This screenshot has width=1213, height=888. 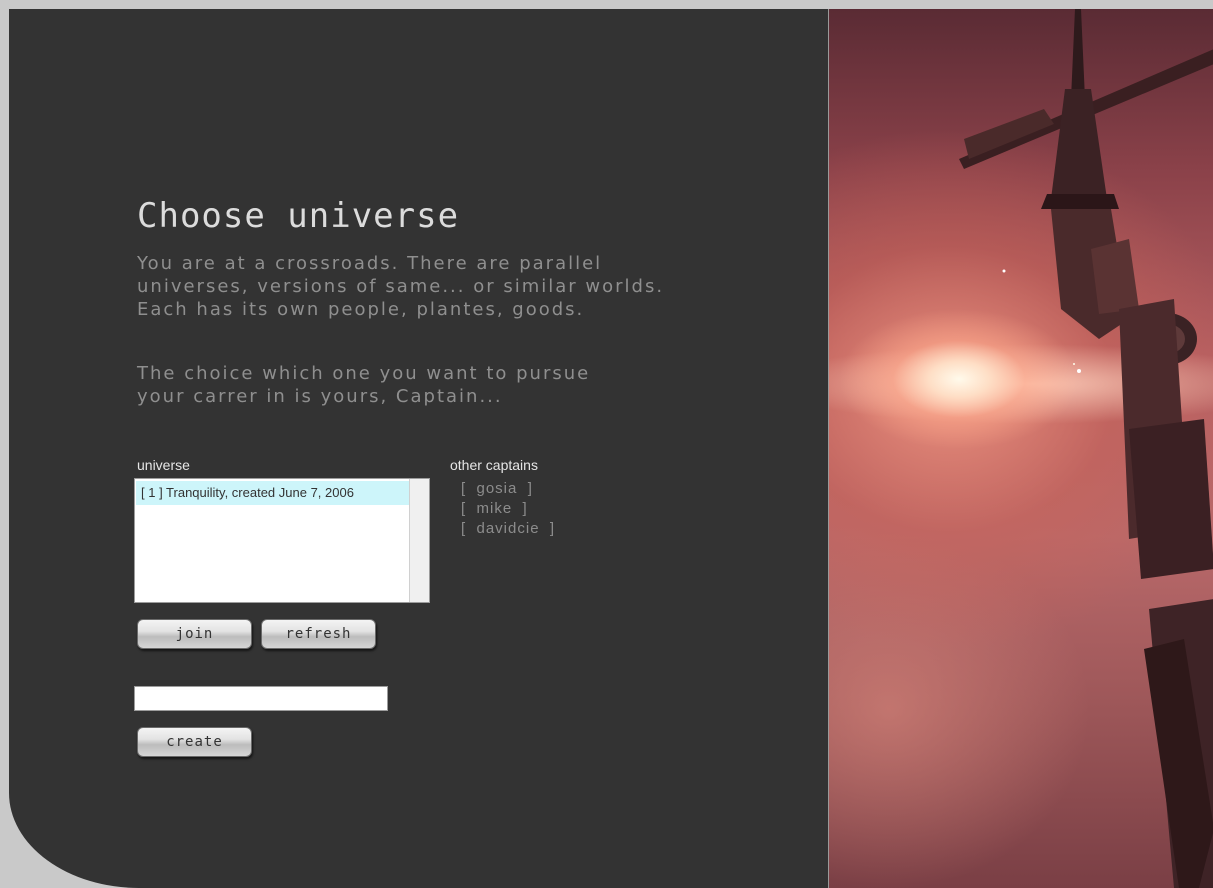 I want to click on other-captains-list: [ gosia ] [ mike ] [ davidcie ], so click(x=508, y=509).